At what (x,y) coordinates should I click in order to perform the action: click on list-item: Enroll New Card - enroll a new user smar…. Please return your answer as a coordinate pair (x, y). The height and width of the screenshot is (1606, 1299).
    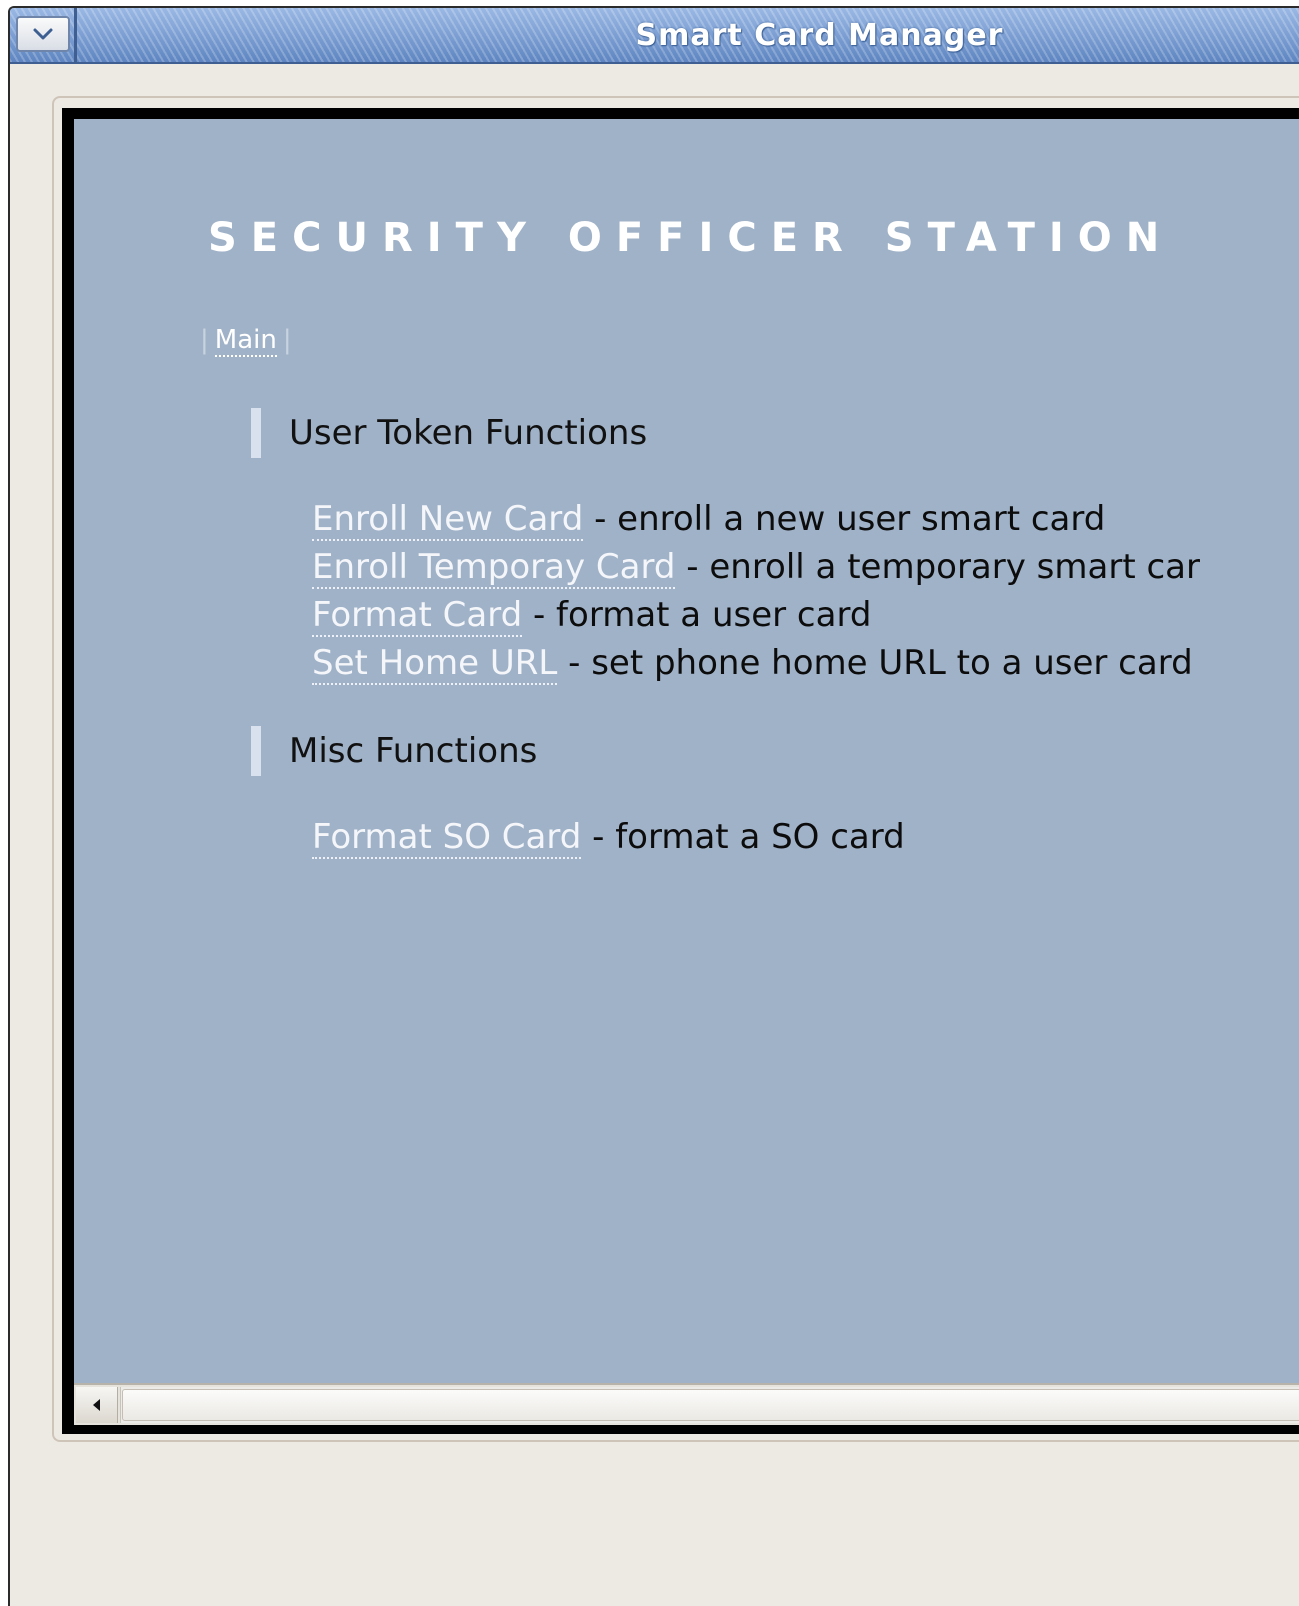
    Looking at the image, I should click on (756, 521).